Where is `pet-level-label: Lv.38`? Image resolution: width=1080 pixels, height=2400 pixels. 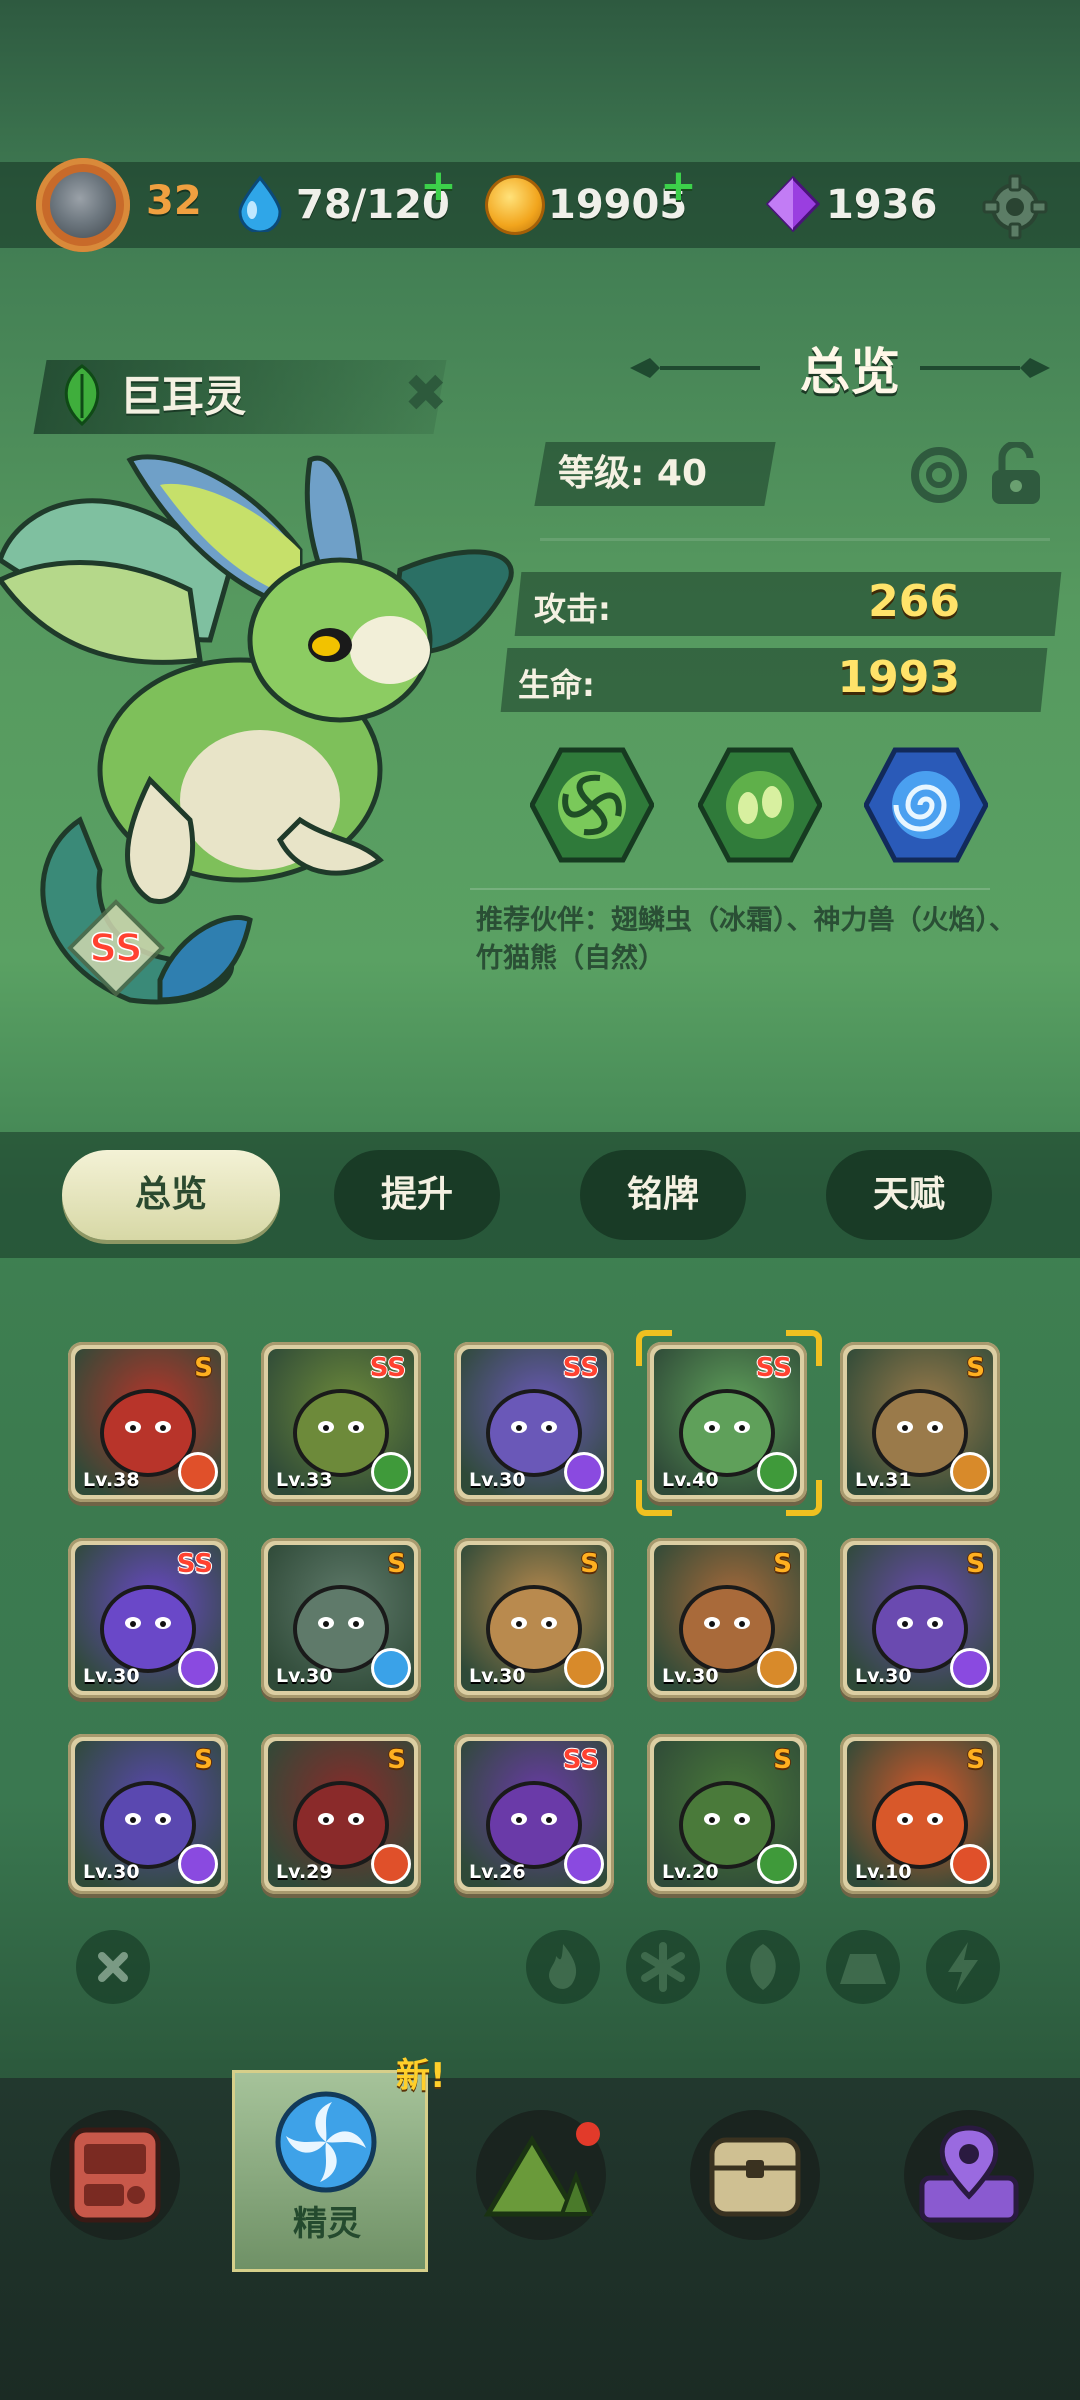
pet-level-label: Lv.38 is located at coordinates (111, 1480).